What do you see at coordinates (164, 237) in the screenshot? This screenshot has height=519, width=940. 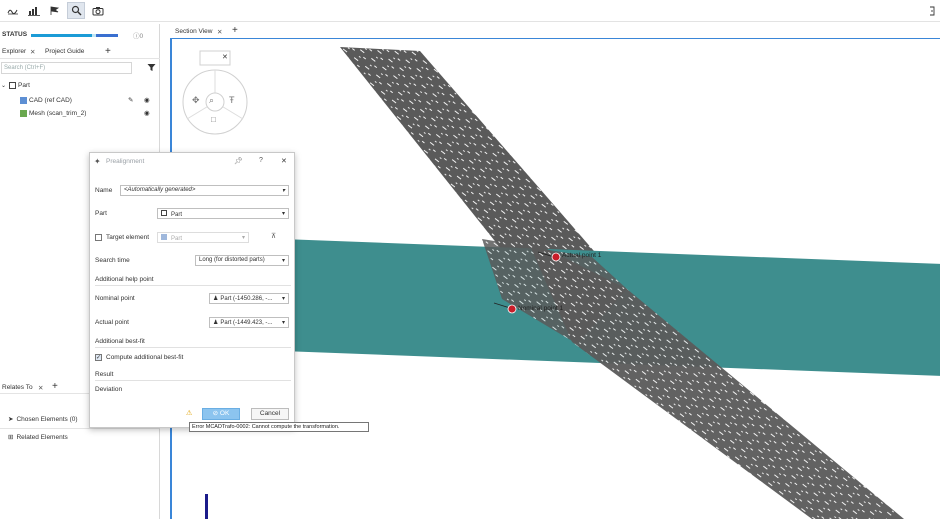 I see `target-icon` at bounding box center [164, 237].